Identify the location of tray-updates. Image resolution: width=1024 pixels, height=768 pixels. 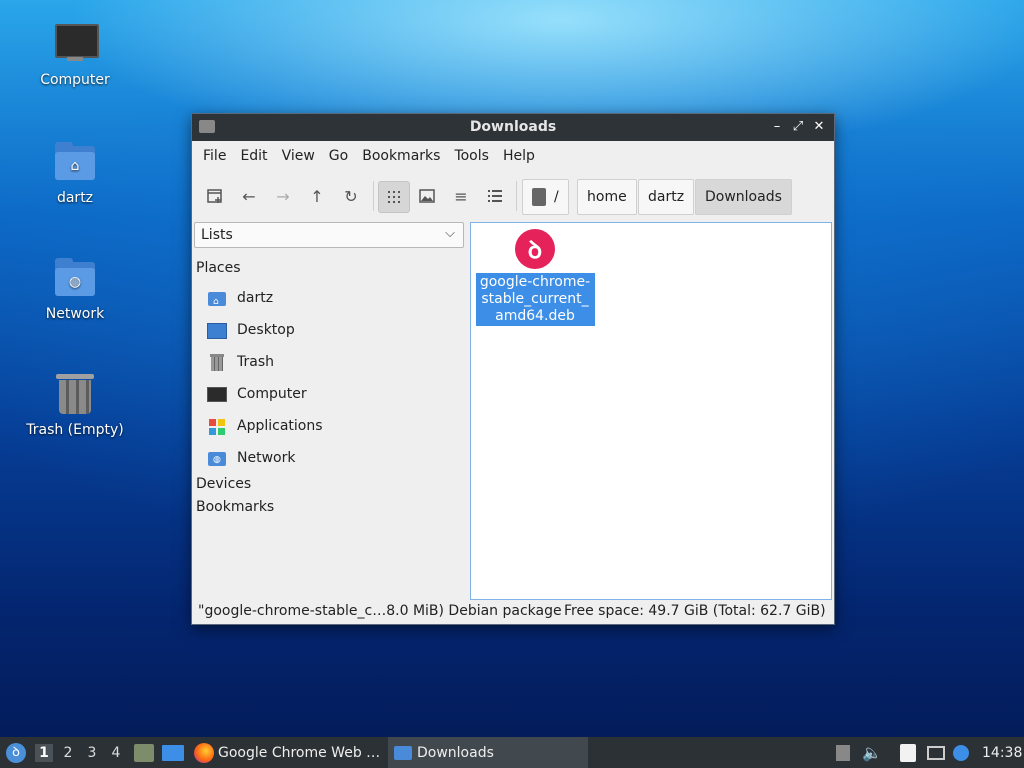
(961, 752).